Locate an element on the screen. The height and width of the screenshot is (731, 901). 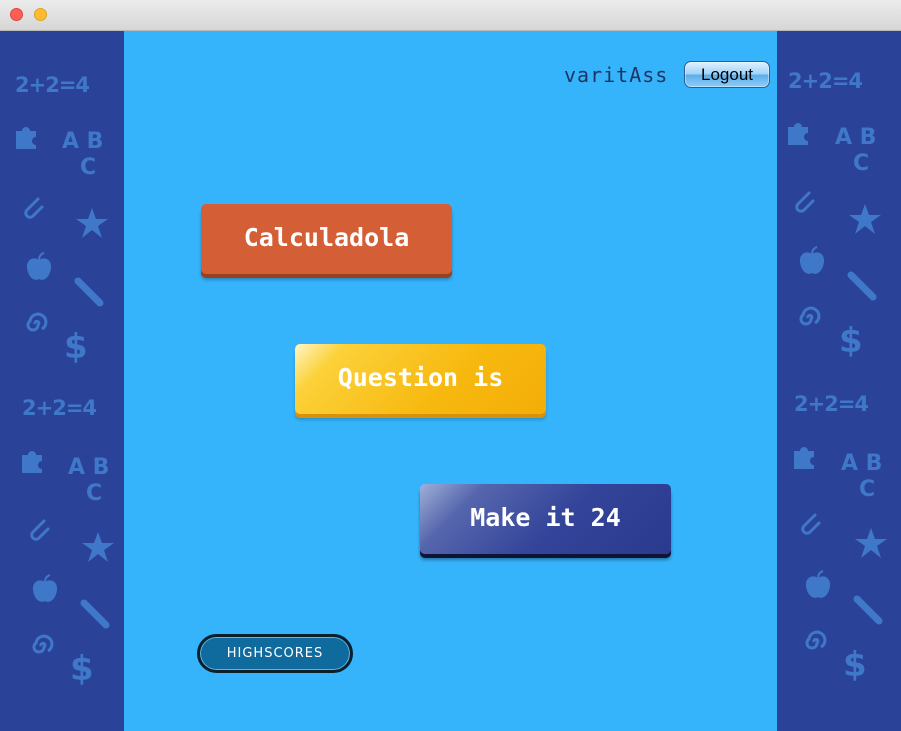
minimize-window-button is located at coordinates (40, 14).